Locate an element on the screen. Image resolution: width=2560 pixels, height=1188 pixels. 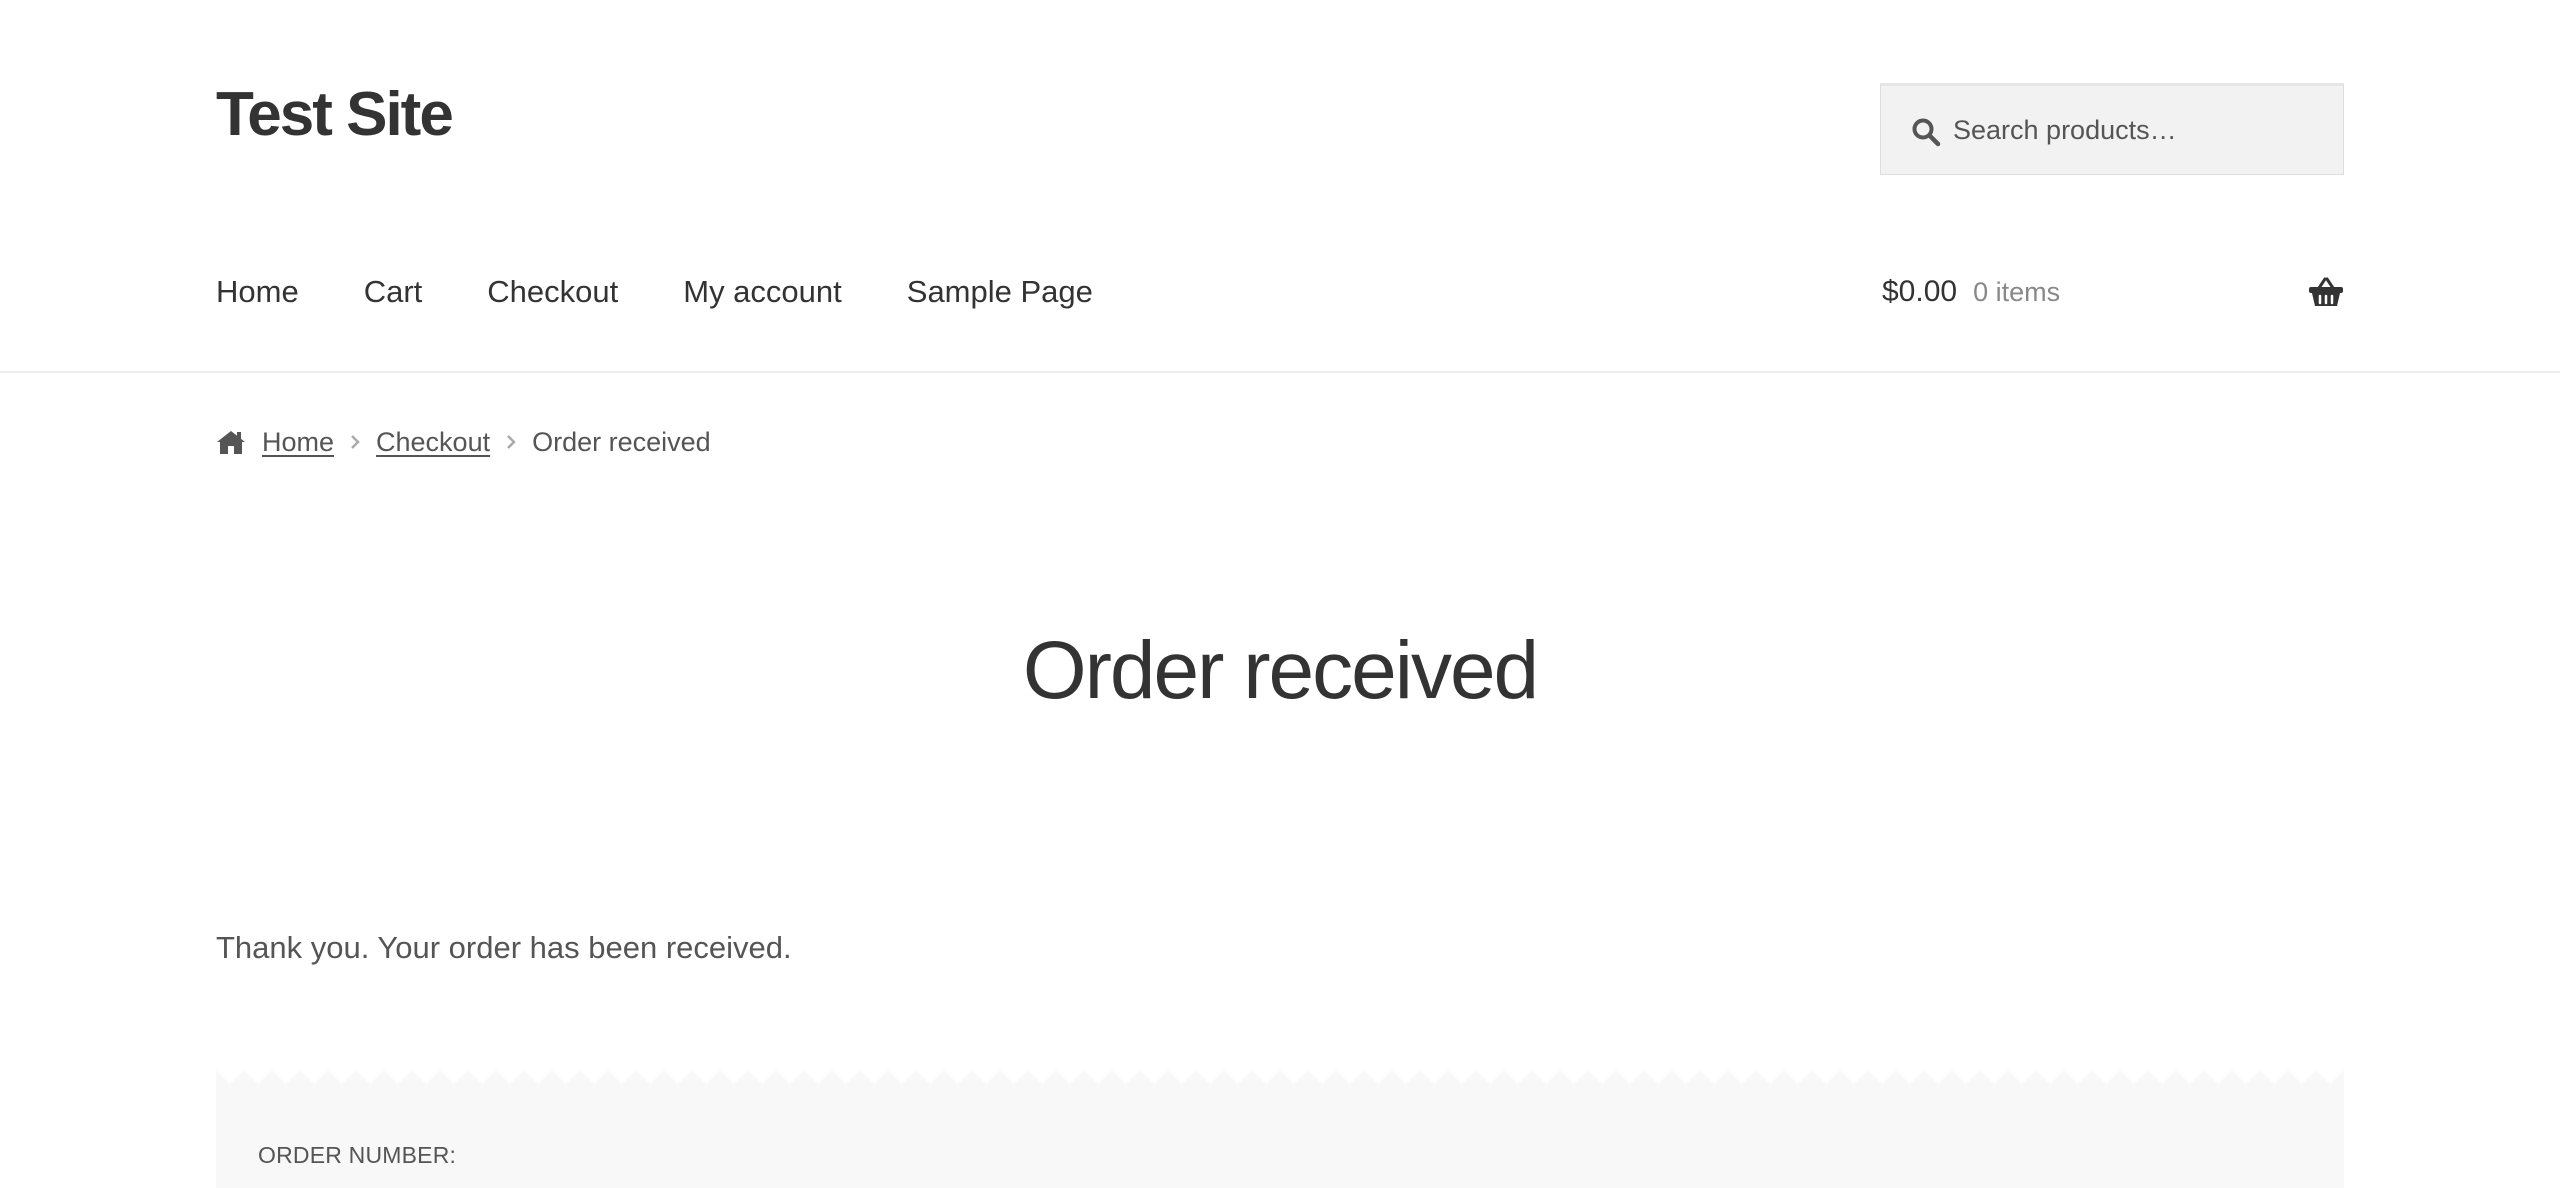
breadcrumb: Home Checkout Order received is located at coordinates (463, 442).